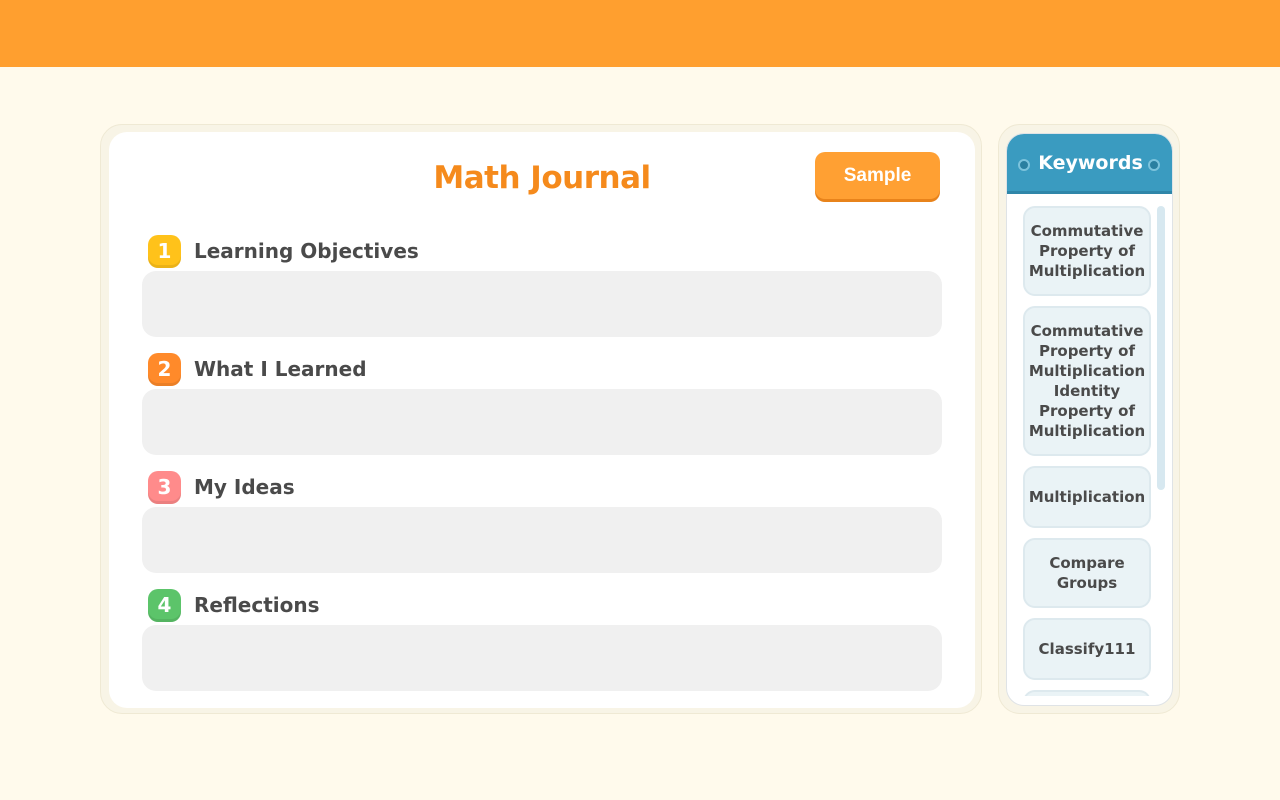  I want to click on keyword-item: Classify111, so click(1087, 649).